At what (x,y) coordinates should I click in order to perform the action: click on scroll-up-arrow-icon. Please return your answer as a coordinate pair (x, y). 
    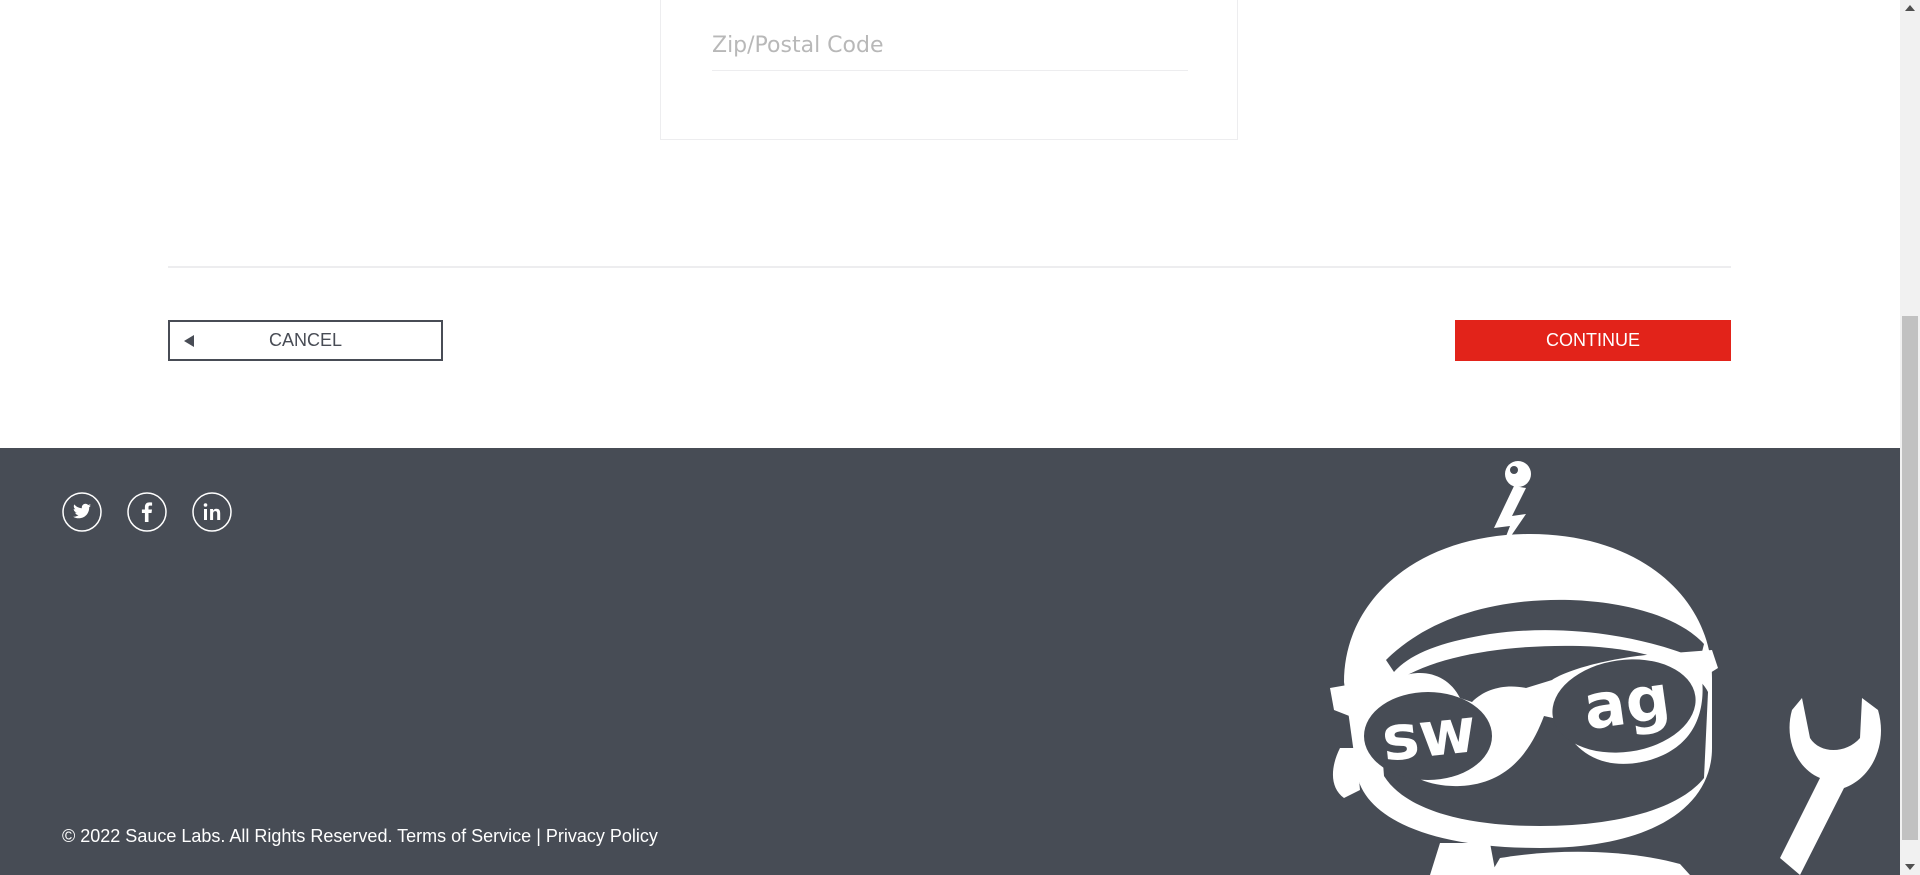
    Looking at the image, I should click on (1910, 8).